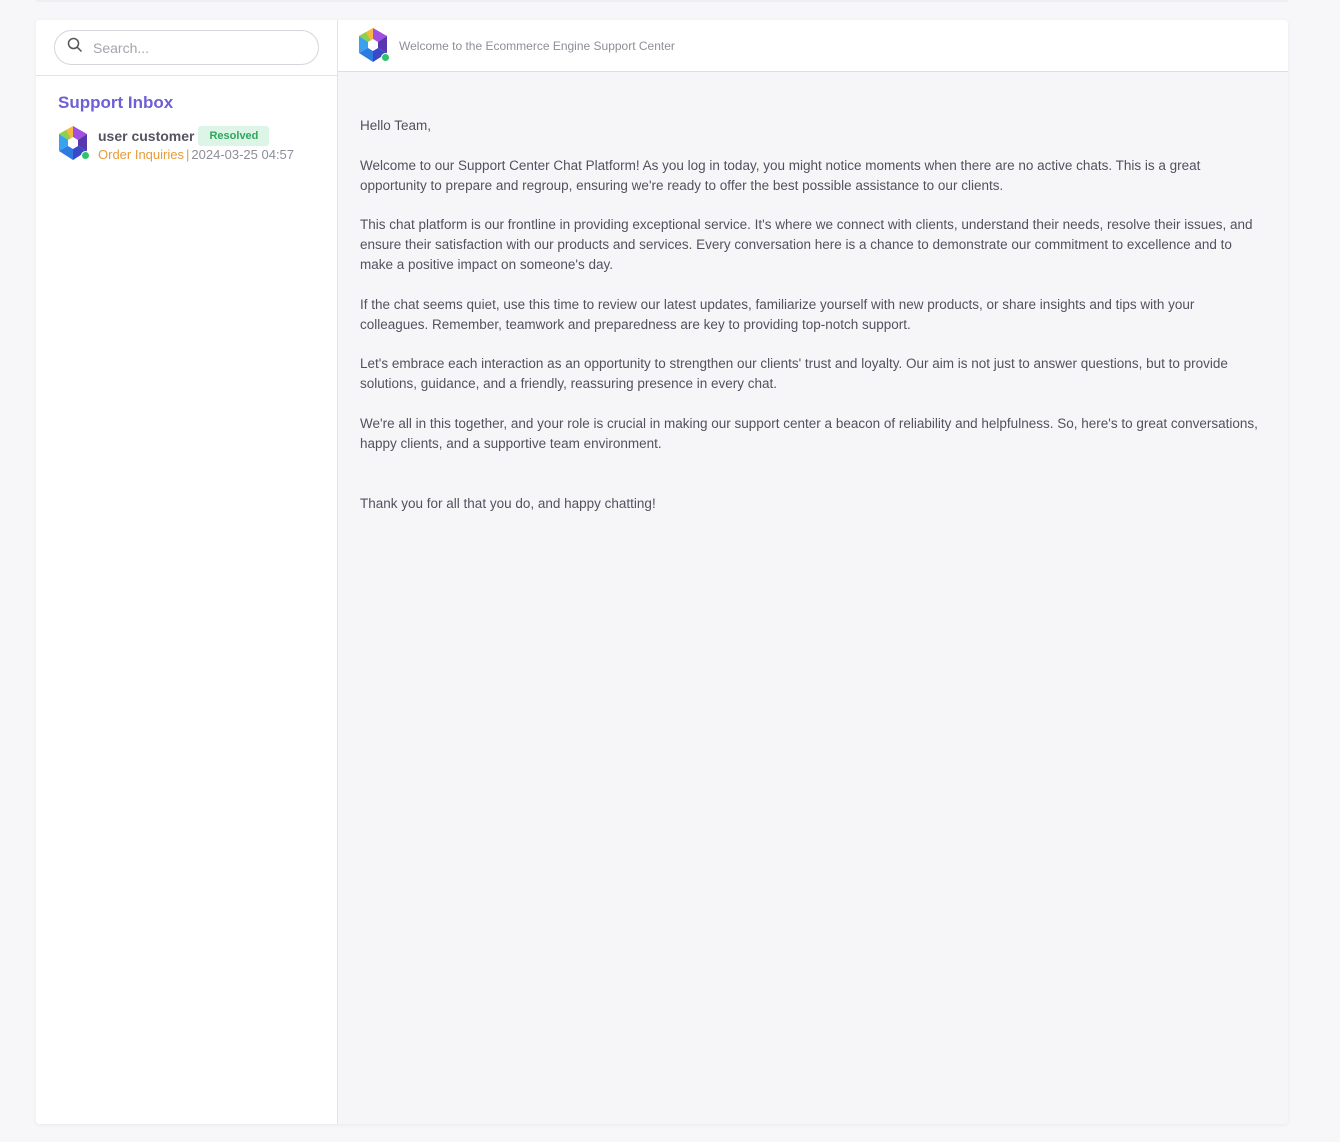  What do you see at coordinates (374, 45) in the screenshot?
I see `header-avatar` at bounding box center [374, 45].